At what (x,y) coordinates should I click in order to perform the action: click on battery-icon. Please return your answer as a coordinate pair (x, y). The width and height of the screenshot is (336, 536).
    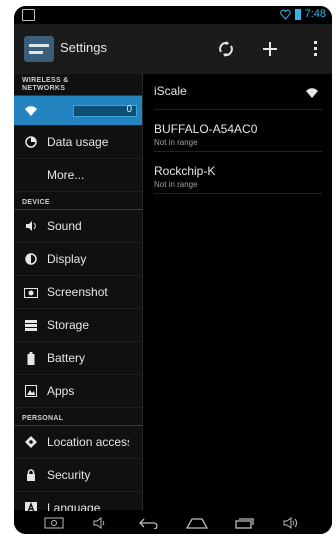
    Looking at the image, I should click on (31, 358).